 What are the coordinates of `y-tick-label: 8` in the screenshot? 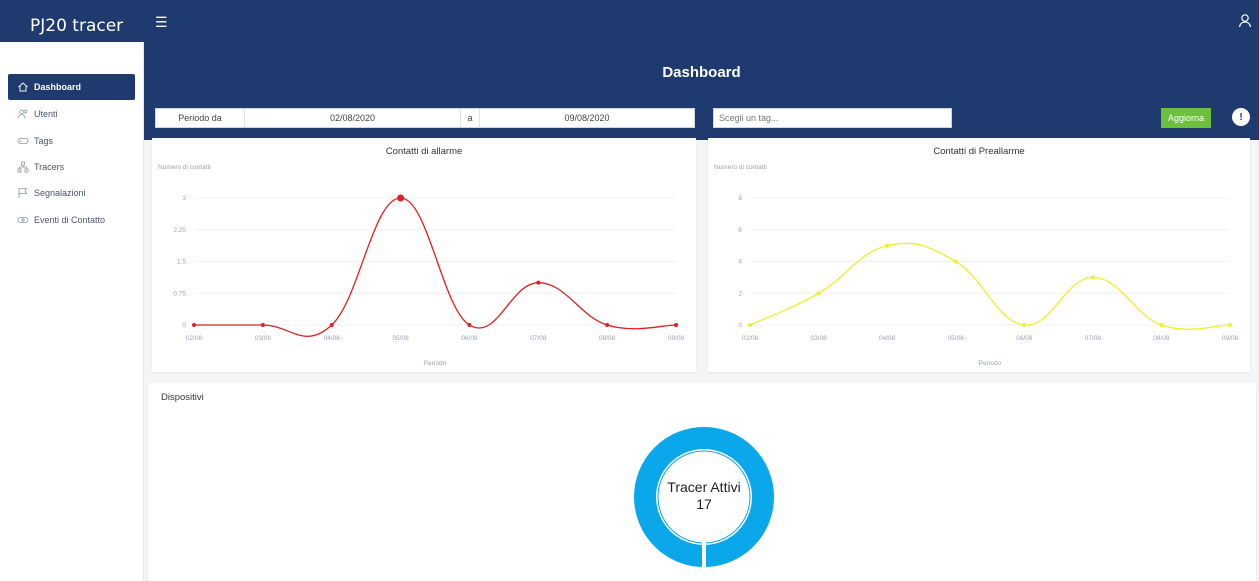 It's located at (740, 198).